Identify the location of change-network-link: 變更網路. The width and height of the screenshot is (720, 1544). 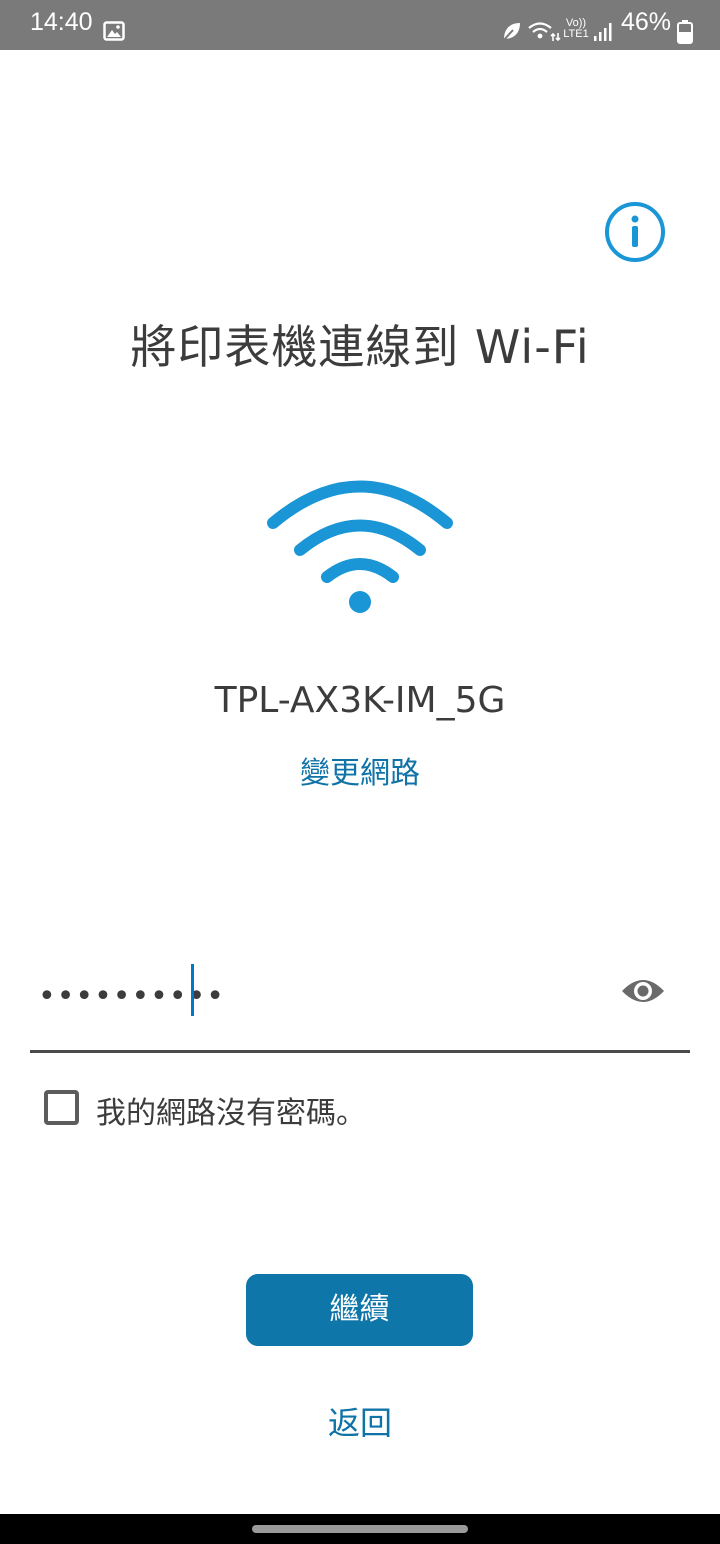
(360, 770).